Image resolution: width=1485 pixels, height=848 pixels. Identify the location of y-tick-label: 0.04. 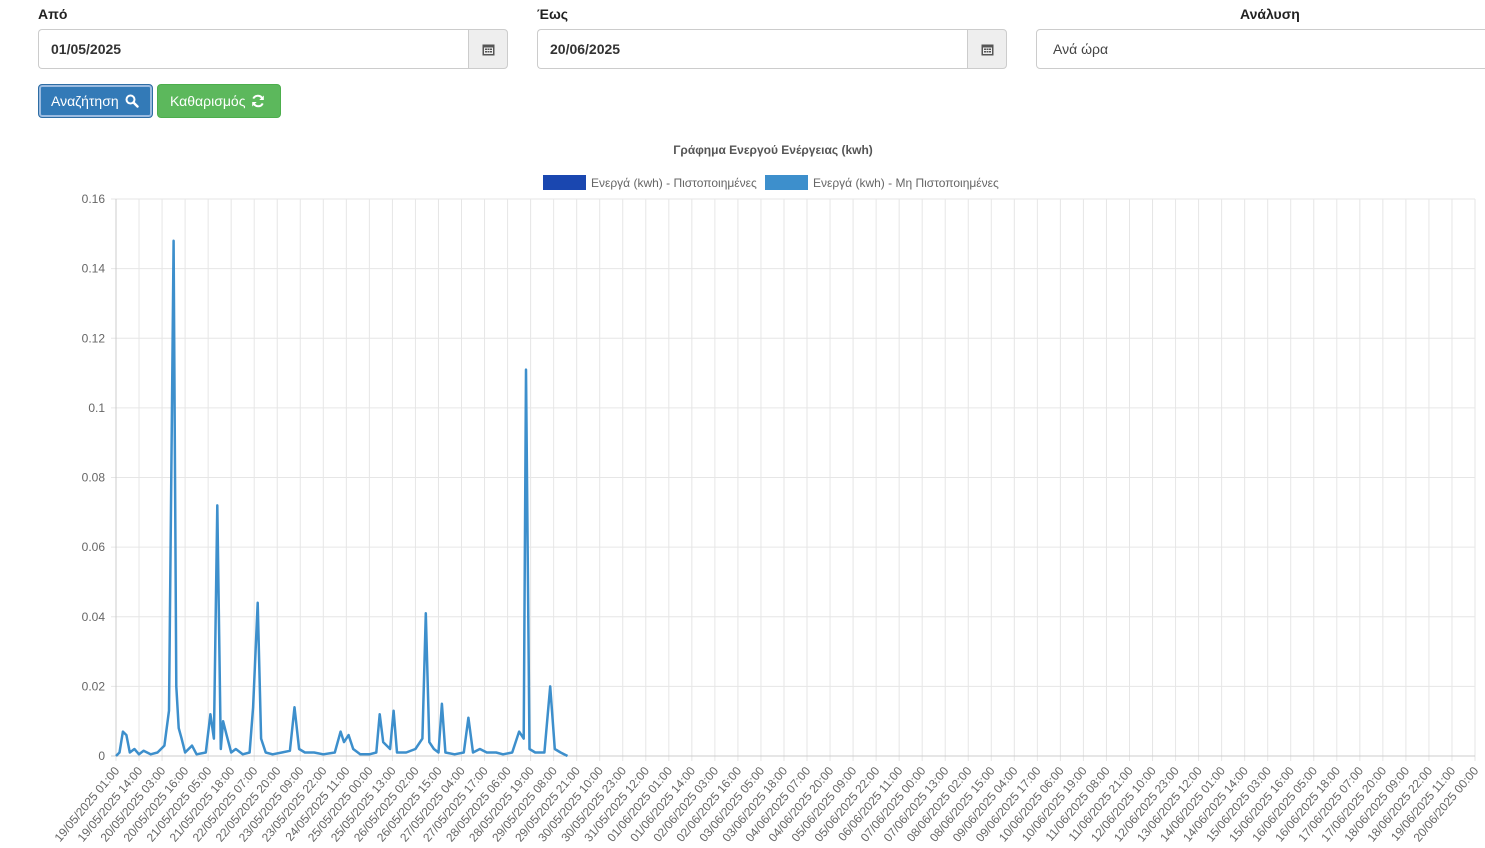
(94, 617).